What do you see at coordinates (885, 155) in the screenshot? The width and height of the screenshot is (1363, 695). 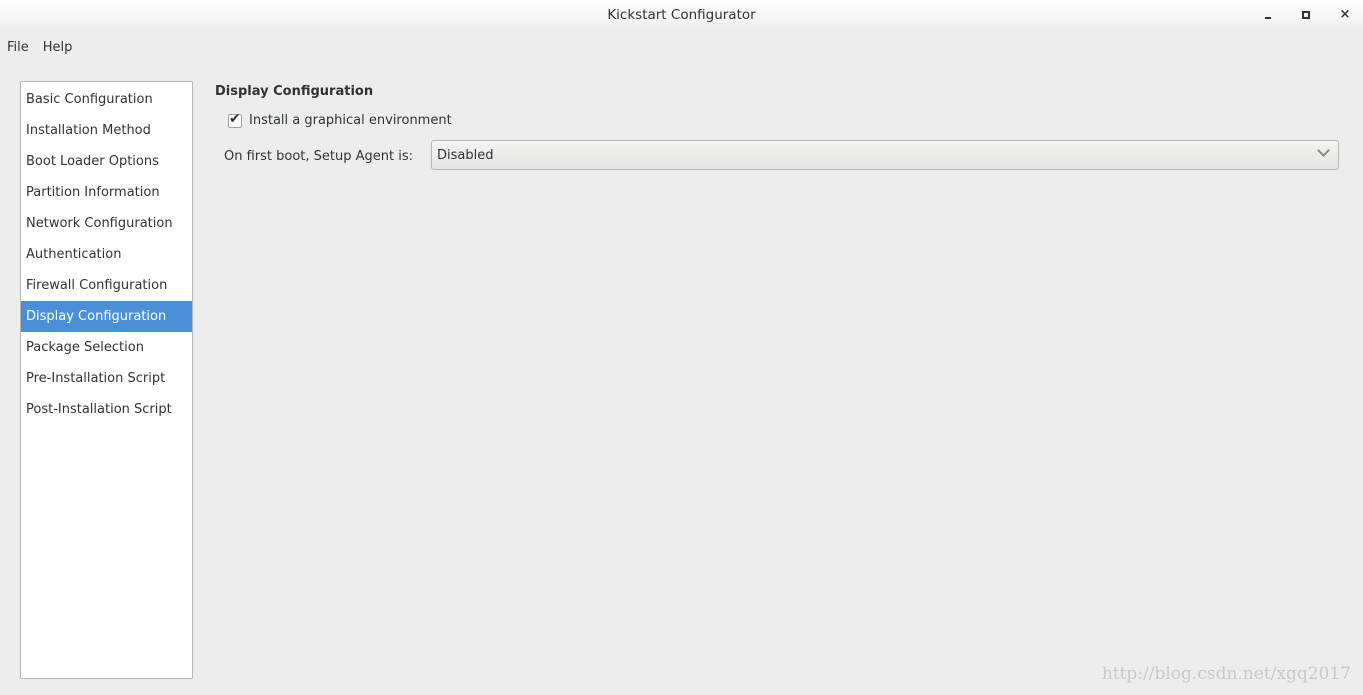 I see `setup-agent-dropdown: Disabled` at bounding box center [885, 155].